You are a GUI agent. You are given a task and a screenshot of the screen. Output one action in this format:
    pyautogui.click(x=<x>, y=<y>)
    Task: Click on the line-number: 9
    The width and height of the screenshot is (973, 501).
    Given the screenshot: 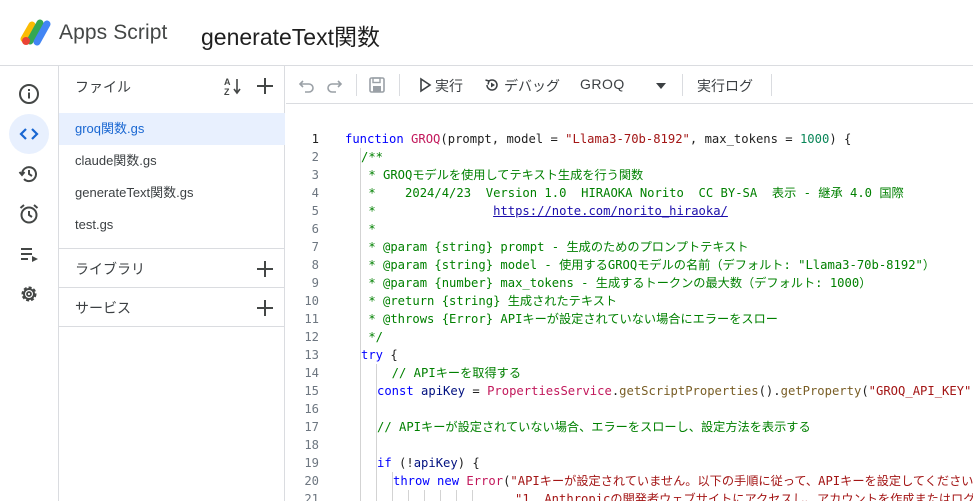 What is the action you would take?
    pyautogui.click(x=315, y=283)
    